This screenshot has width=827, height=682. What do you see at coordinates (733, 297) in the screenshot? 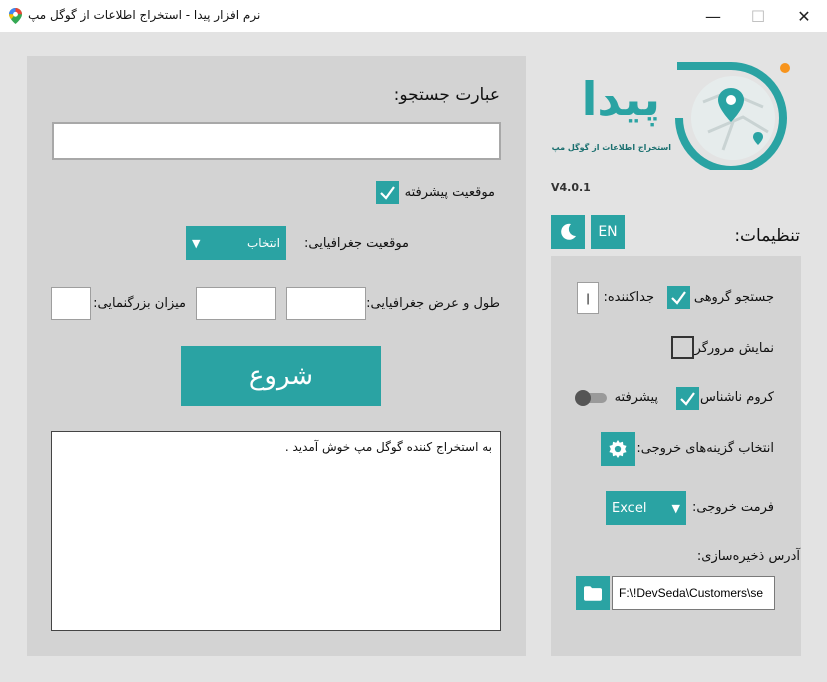
I see `group-search-label: جستجو گروهی` at bounding box center [733, 297].